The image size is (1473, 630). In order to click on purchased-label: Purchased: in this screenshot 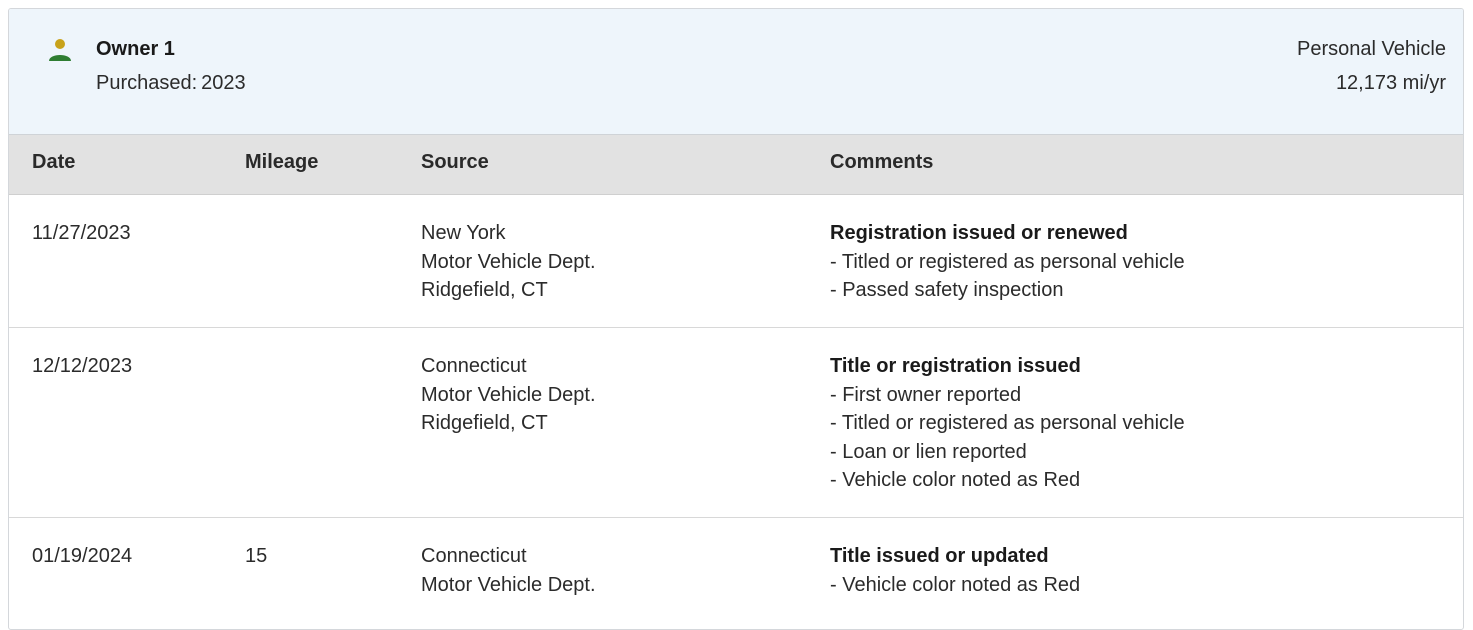, I will do `click(147, 83)`.